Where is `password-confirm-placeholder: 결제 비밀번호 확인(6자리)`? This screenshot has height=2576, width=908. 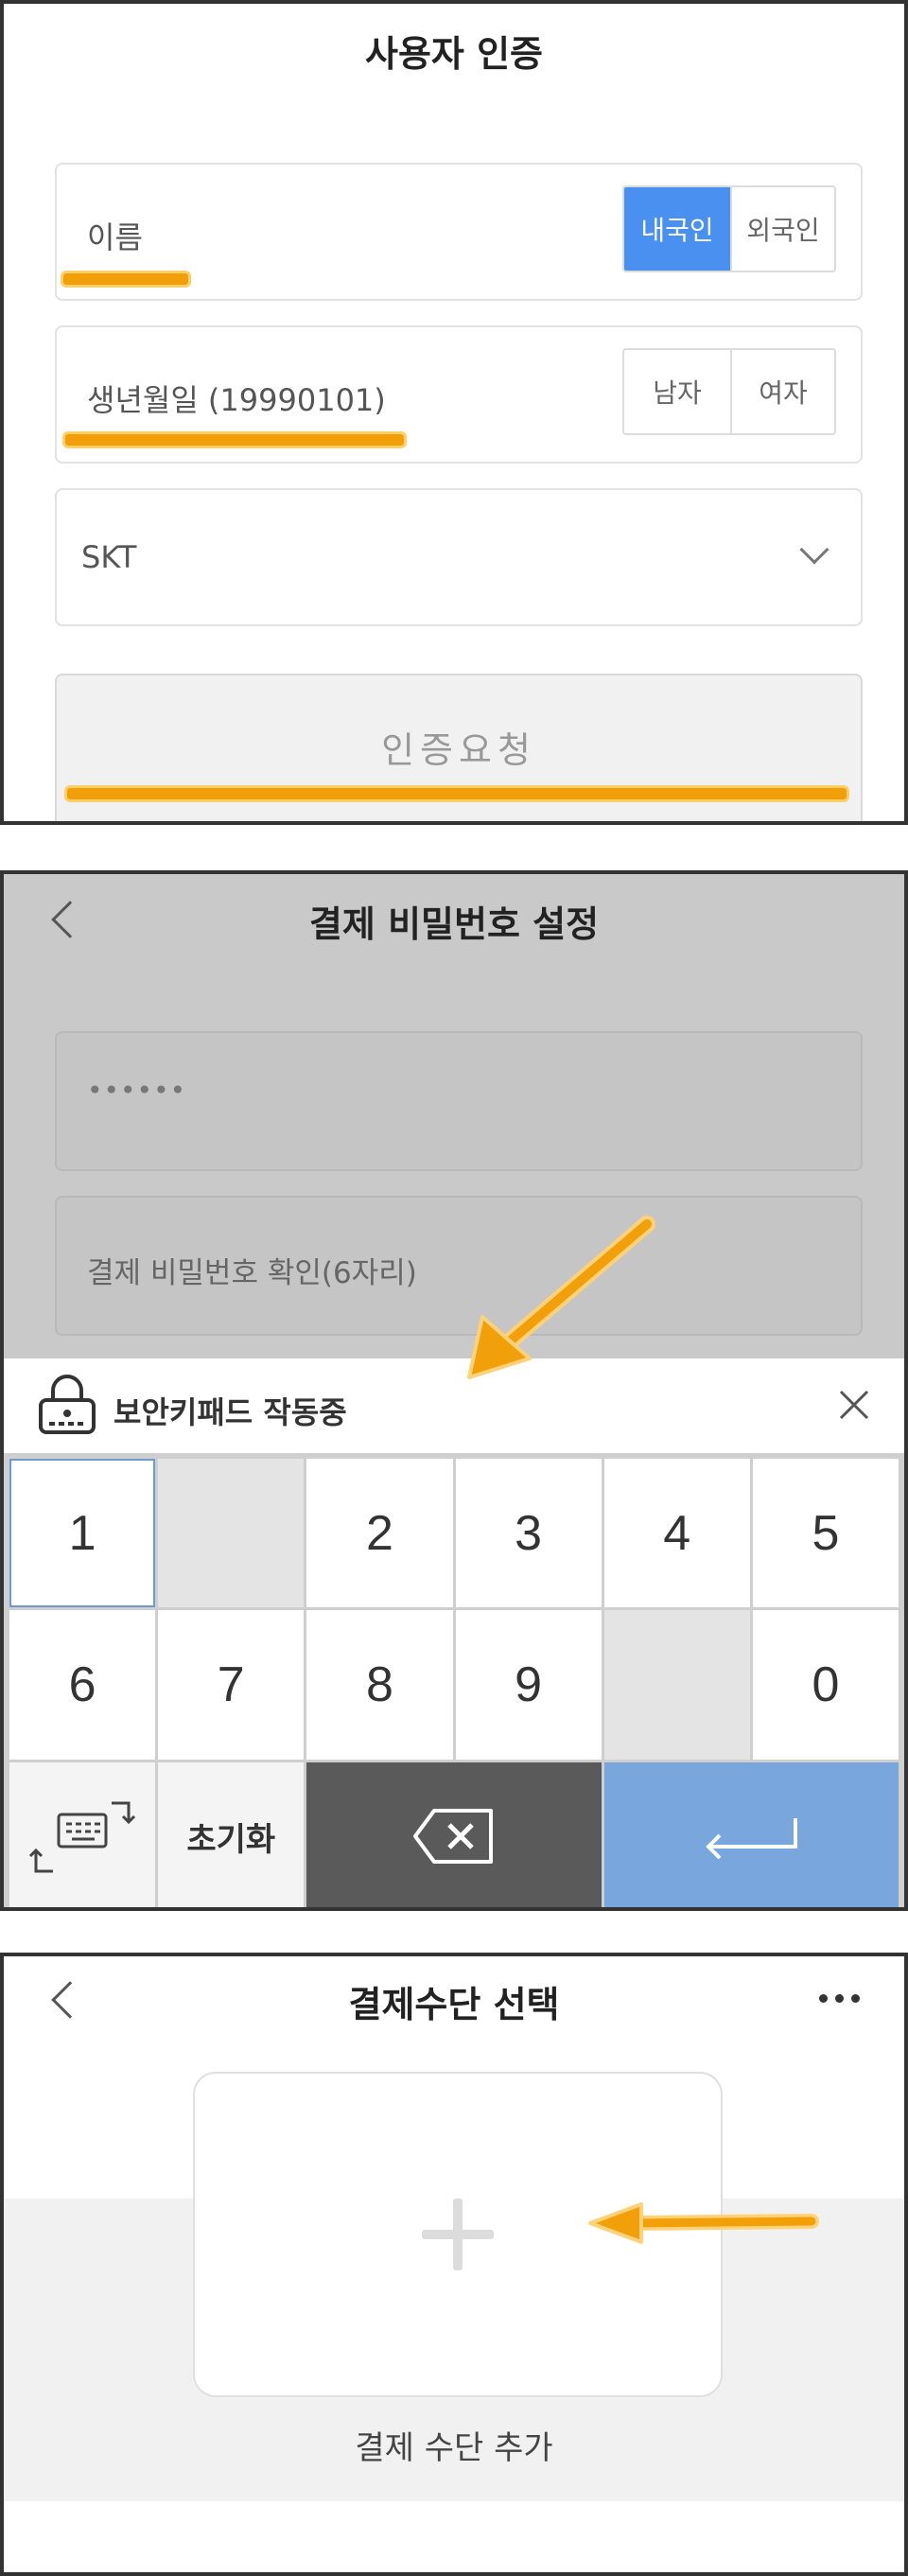
password-confirm-placeholder: 결제 비밀번호 확인(6자리) is located at coordinates (252, 1273).